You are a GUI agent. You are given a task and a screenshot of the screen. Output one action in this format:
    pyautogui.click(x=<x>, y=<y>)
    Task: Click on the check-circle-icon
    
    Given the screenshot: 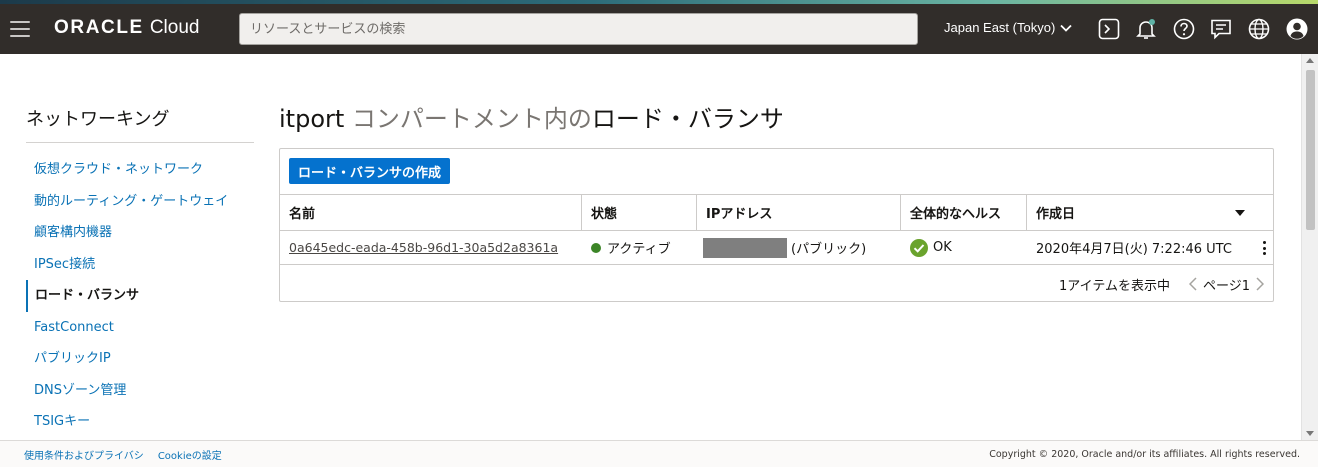 What is the action you would take?
    pyautogui.click(x=919, y=247)
    